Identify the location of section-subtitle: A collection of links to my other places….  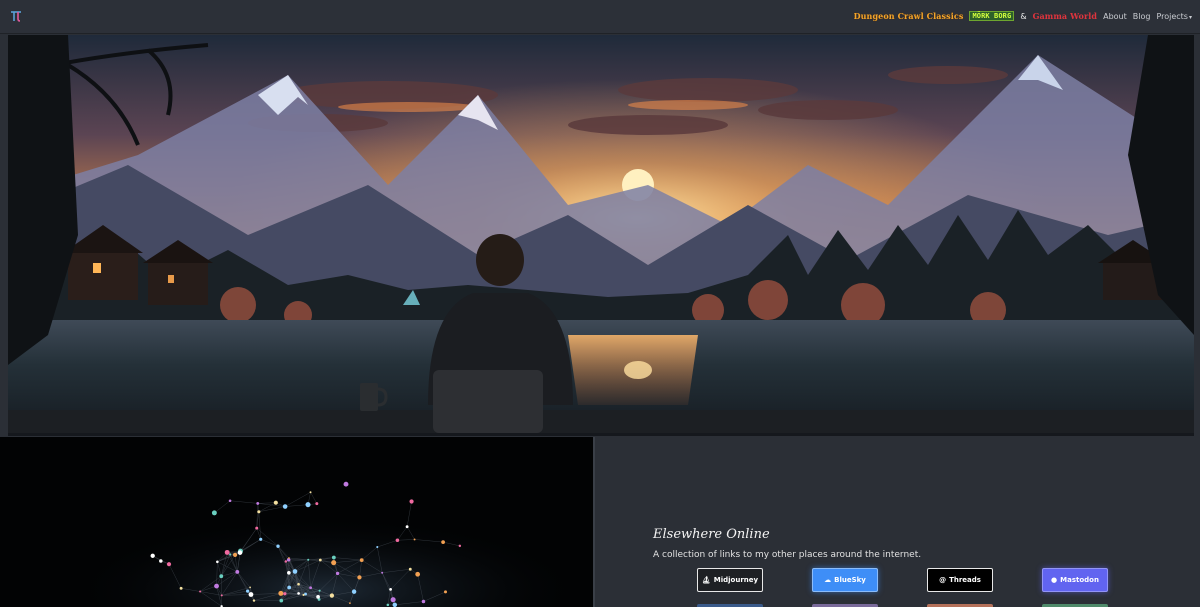
(787, 555).